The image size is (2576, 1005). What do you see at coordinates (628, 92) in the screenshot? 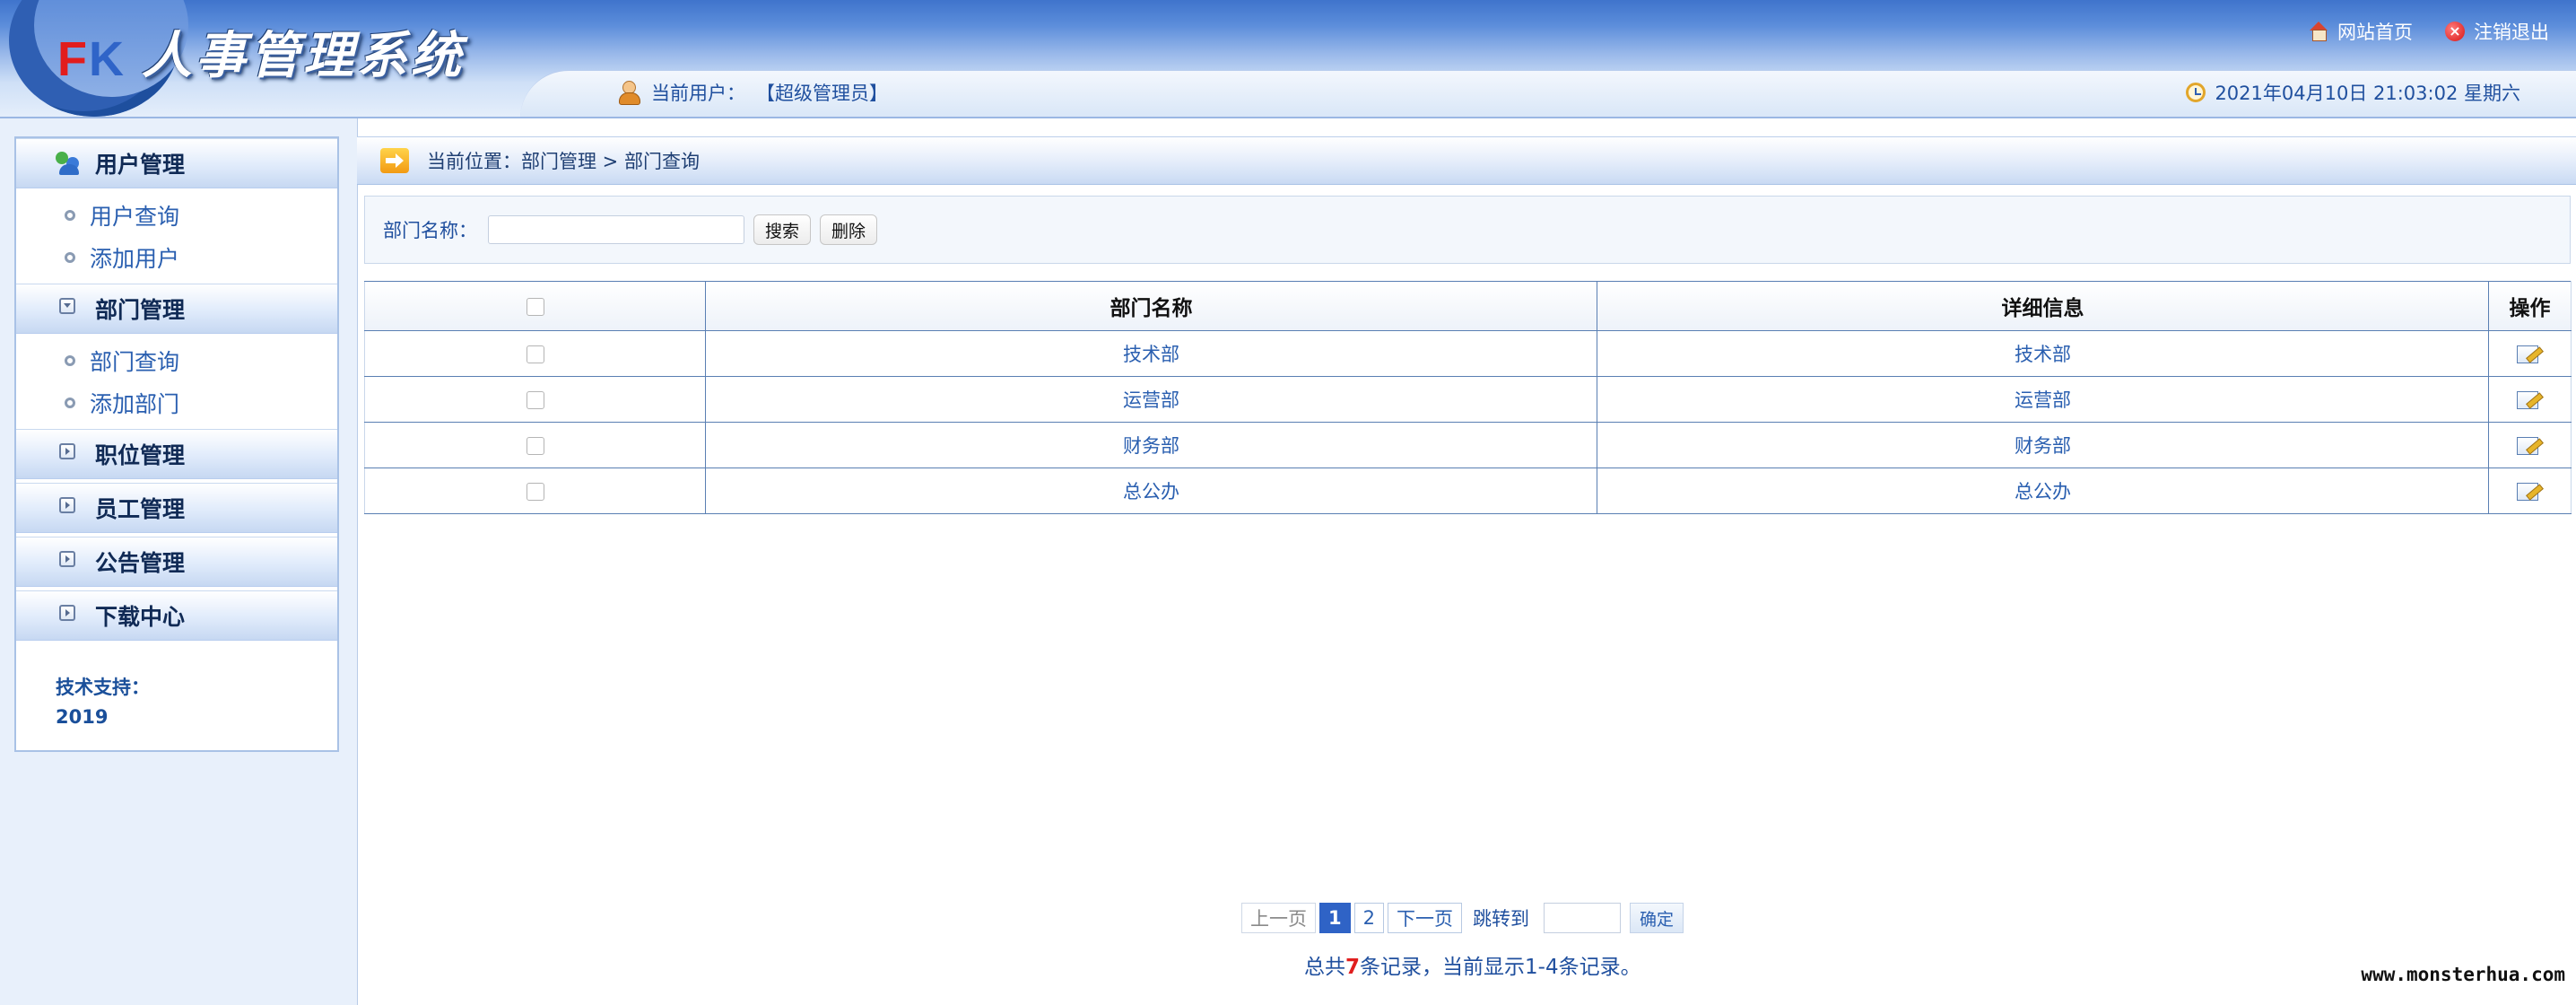
I see `user-icon` at bounding box center [628, 92].